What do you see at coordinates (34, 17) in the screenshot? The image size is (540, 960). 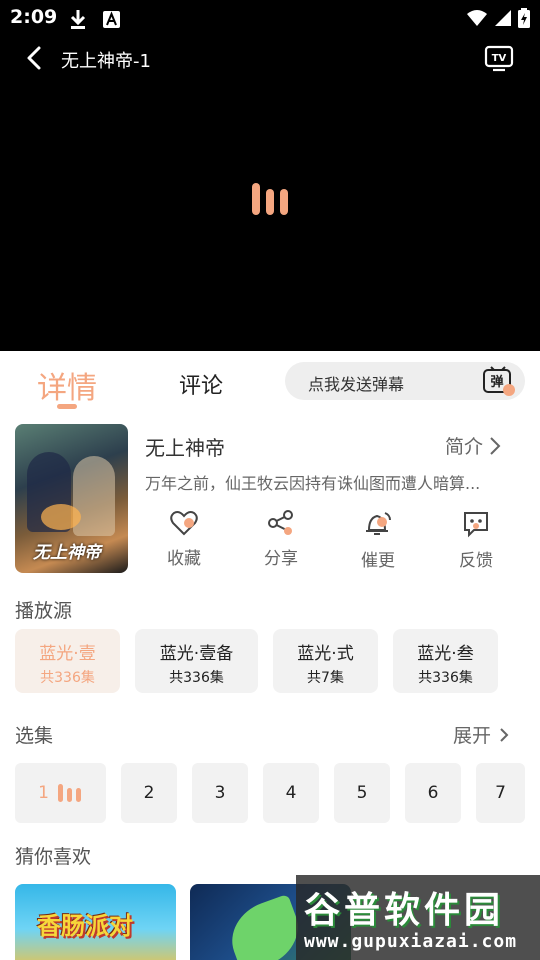 I see `status-time: 2:09` at bounding box center [34, 17].